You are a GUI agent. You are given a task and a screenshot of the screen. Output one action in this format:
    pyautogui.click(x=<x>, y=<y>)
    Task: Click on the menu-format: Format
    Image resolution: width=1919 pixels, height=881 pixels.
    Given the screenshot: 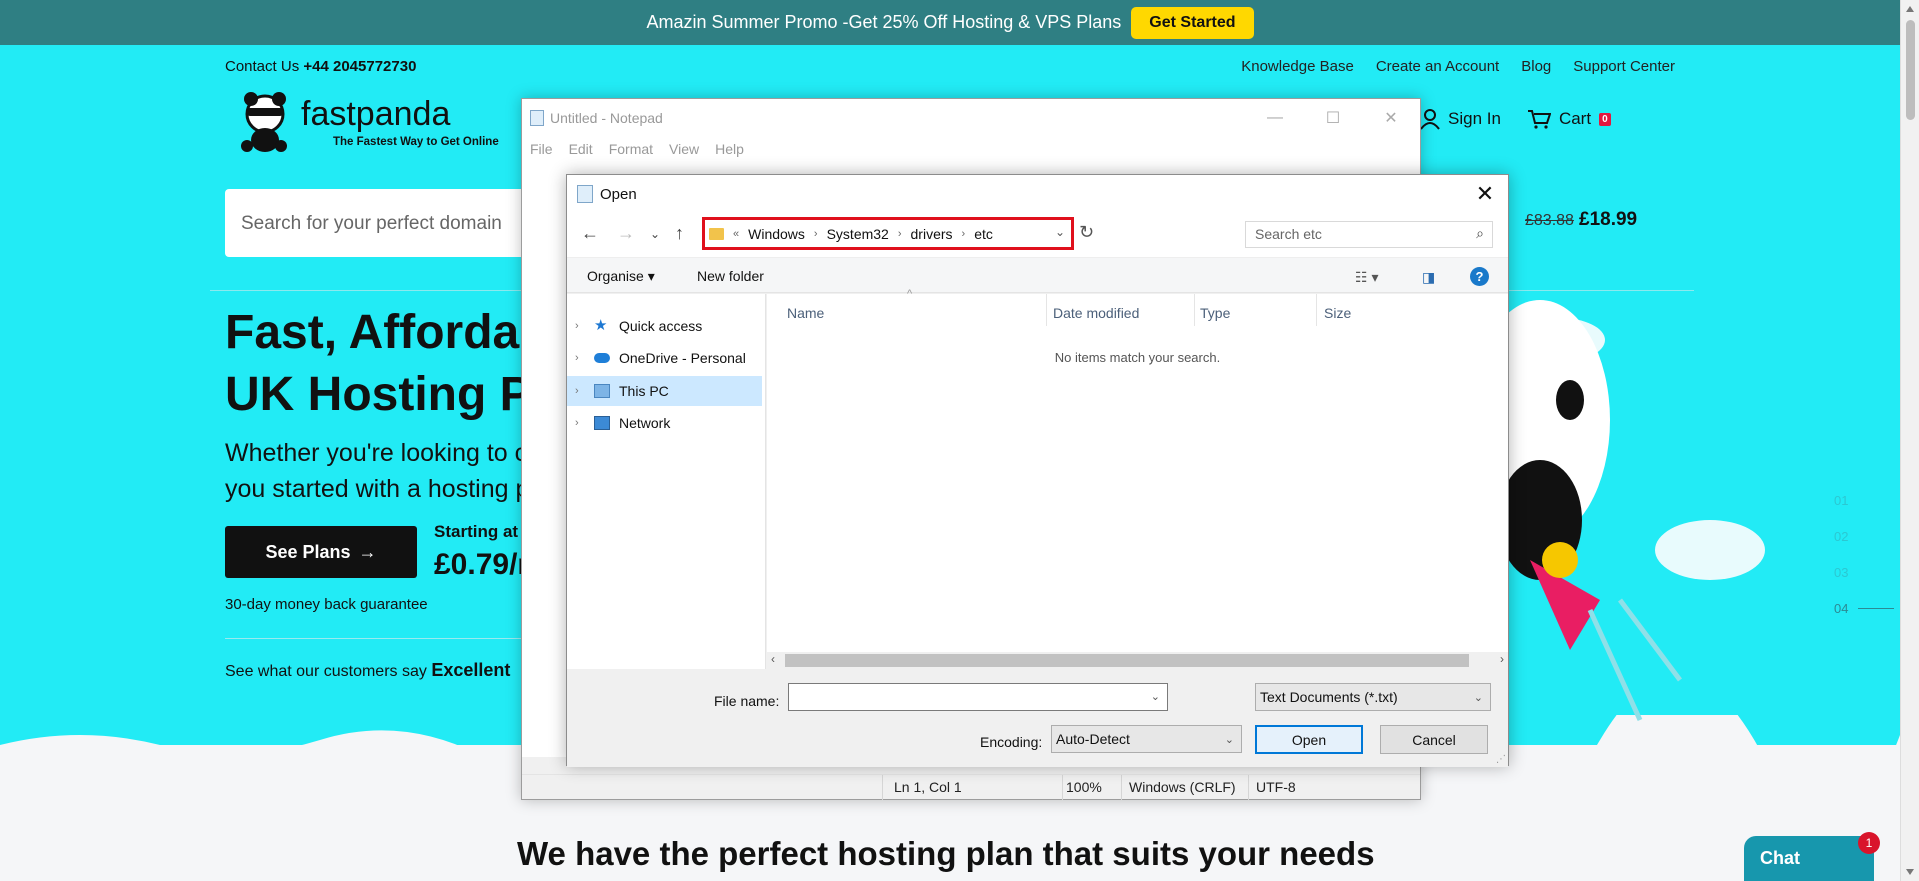 What is the action you would take?
    pyautogui.click(x=631, y=149)
    